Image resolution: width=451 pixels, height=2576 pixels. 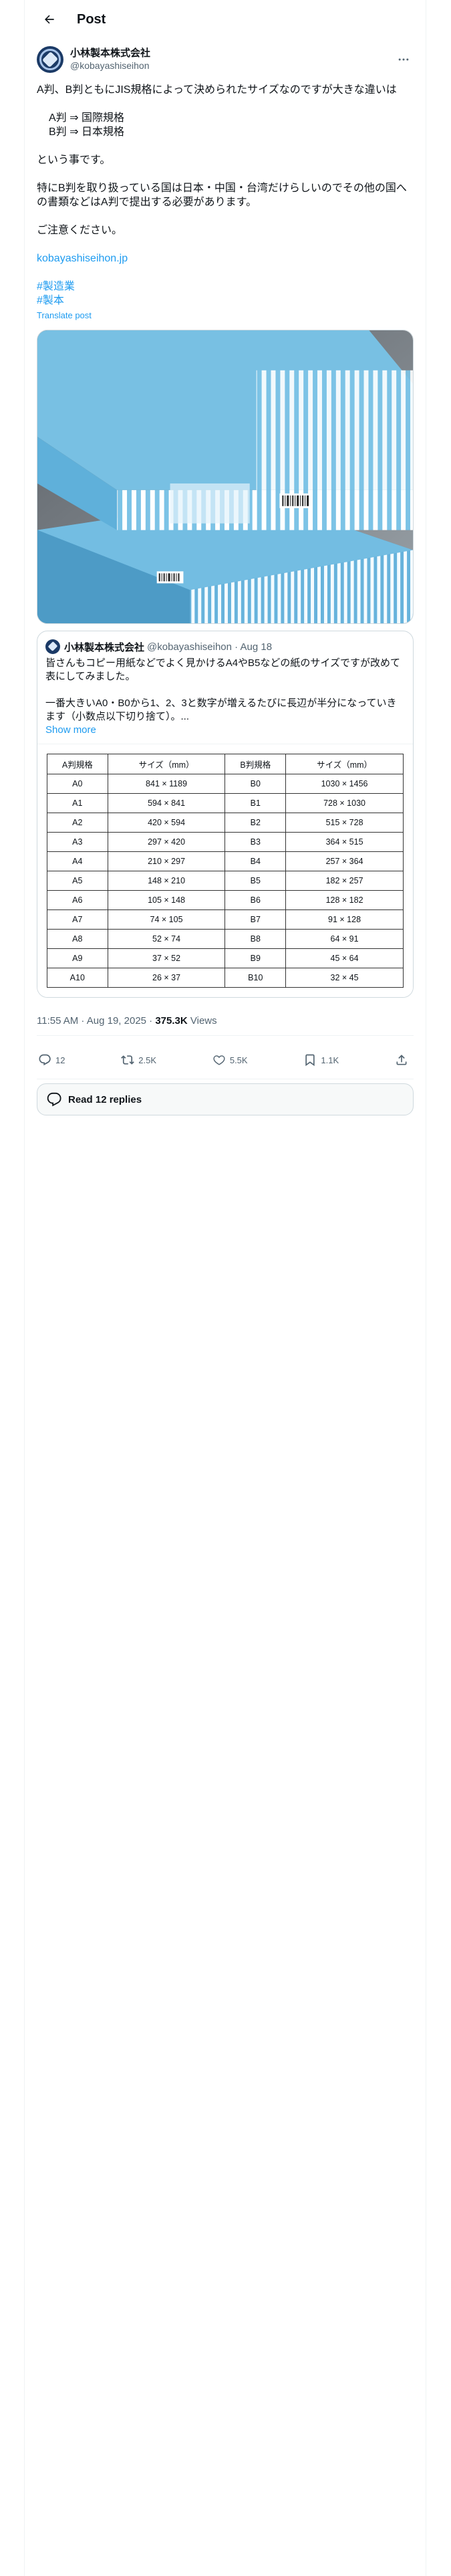 I want to click on table-cell: B1, so click(x=255, y=803).